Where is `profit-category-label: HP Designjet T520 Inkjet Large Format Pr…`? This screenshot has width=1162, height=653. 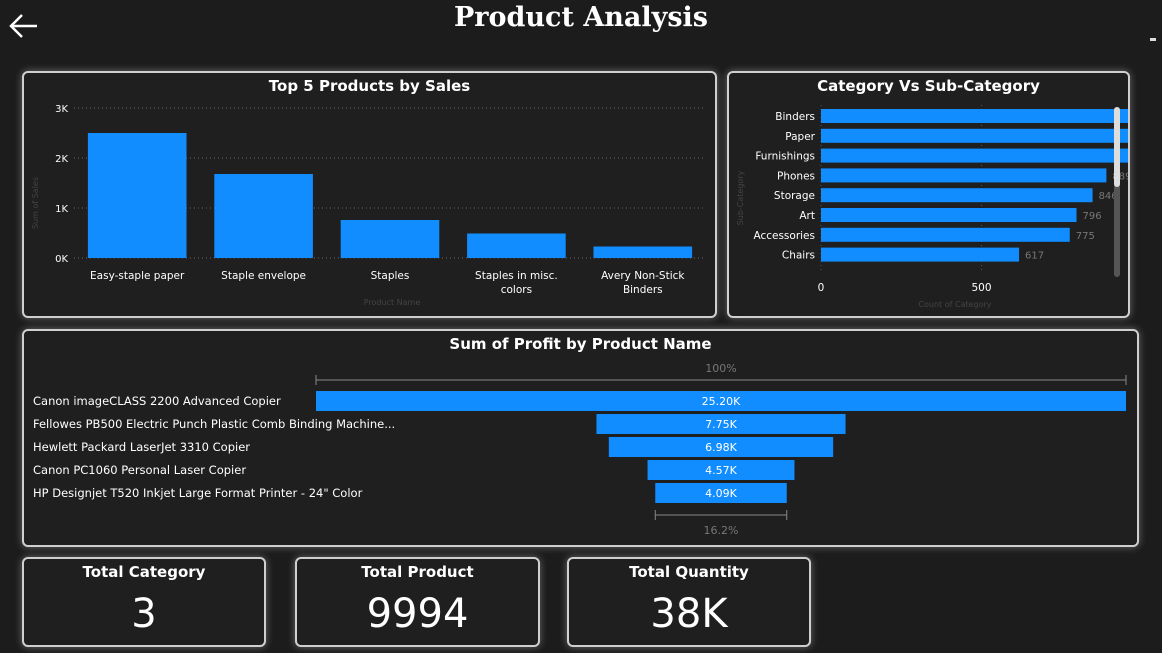 profit-category-label: HP Designjet T520 Inkjet Large Format Pr… is located at coordinates (198, 493).